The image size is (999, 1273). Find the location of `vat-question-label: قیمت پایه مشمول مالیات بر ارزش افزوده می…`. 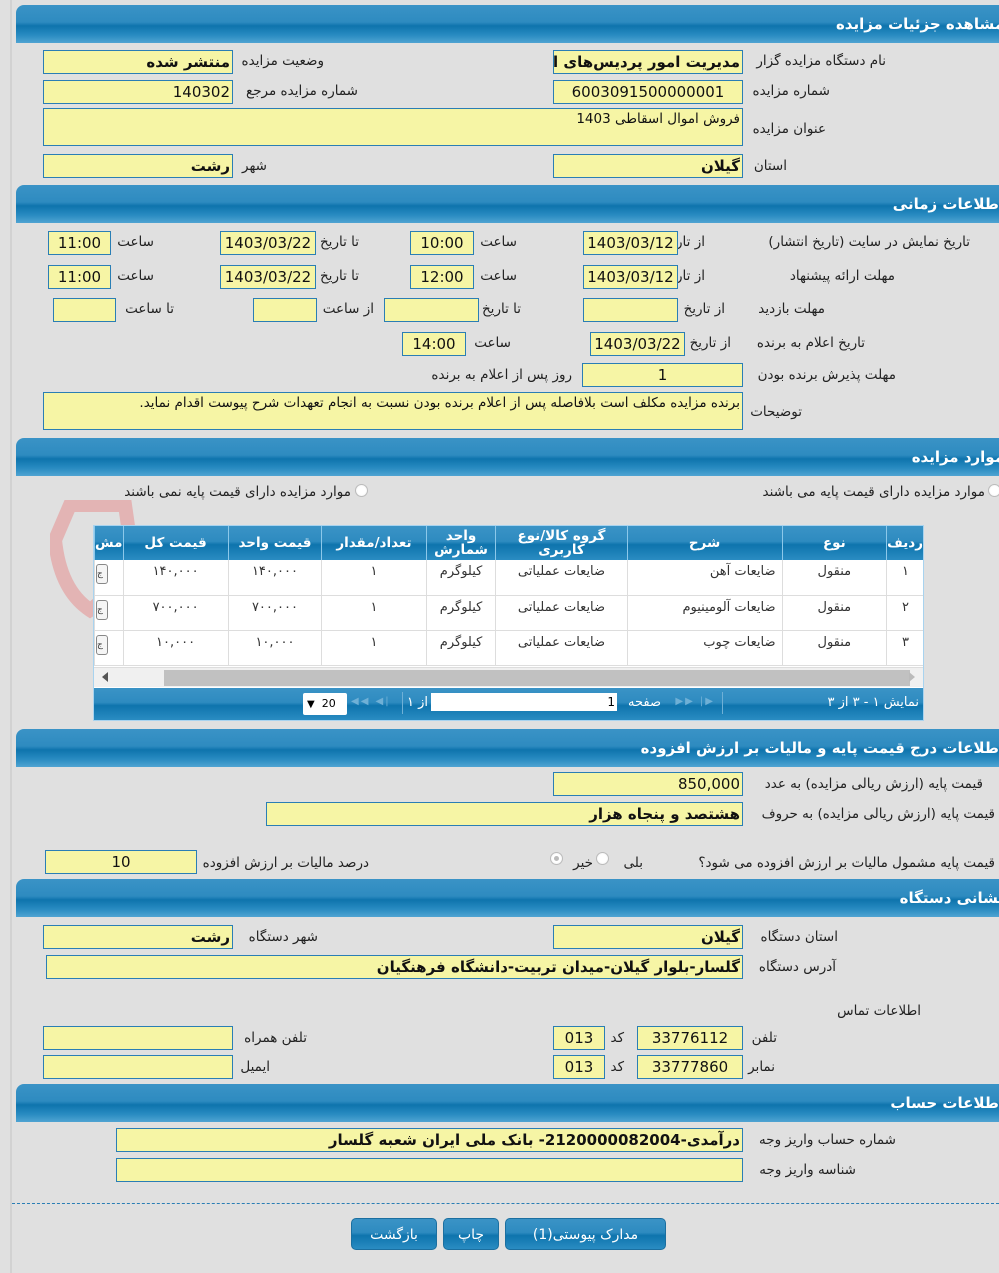

vat-question-label: قیمت پایه مشمول مالیات بر ارزش افزوده می… is located at coordinates (846, 863).